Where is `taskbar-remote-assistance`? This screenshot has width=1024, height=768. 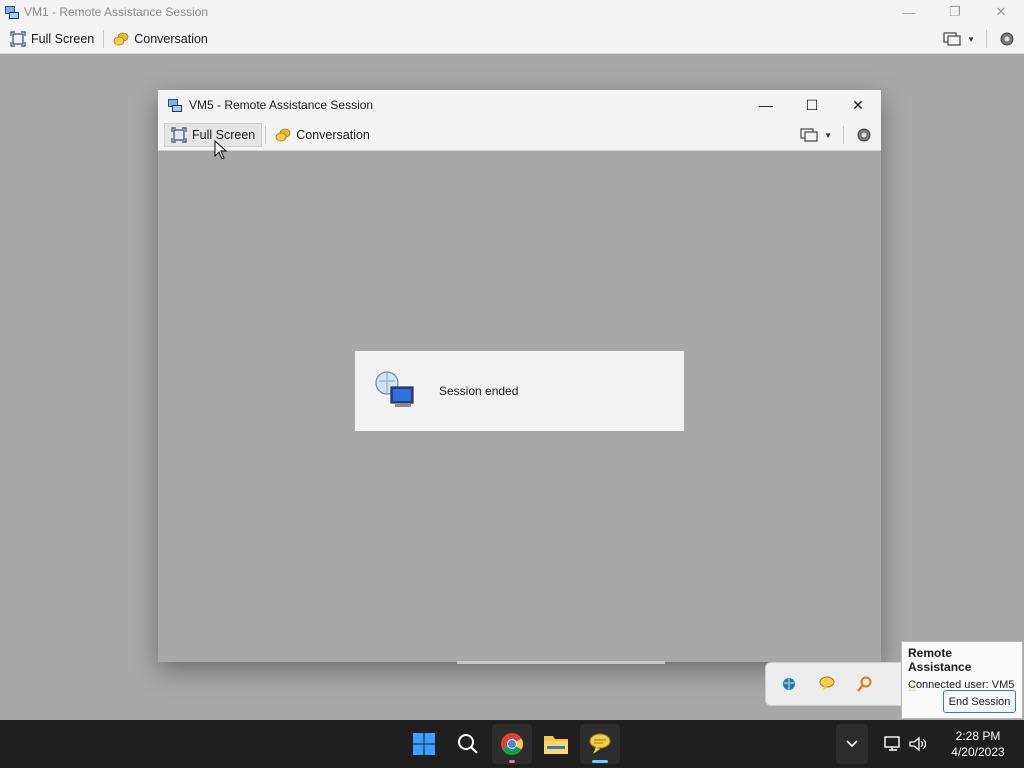
taskbar-remote-assistance is located at coordinates (600, 744).